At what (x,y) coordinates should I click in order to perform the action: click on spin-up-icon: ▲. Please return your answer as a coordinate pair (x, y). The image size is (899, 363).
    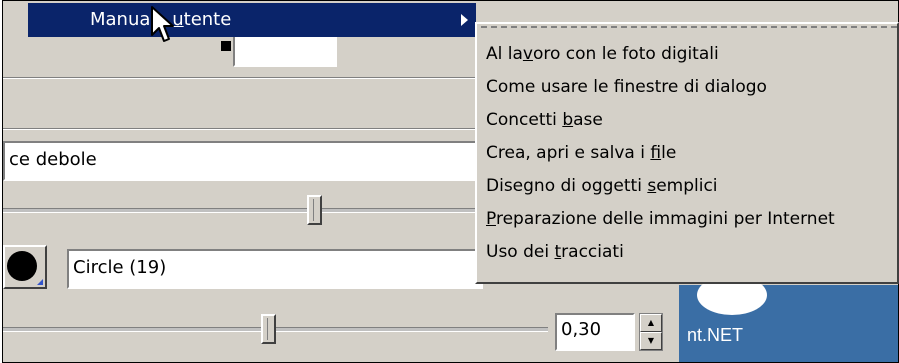
    Looking at the image, I should click on (651, 323).